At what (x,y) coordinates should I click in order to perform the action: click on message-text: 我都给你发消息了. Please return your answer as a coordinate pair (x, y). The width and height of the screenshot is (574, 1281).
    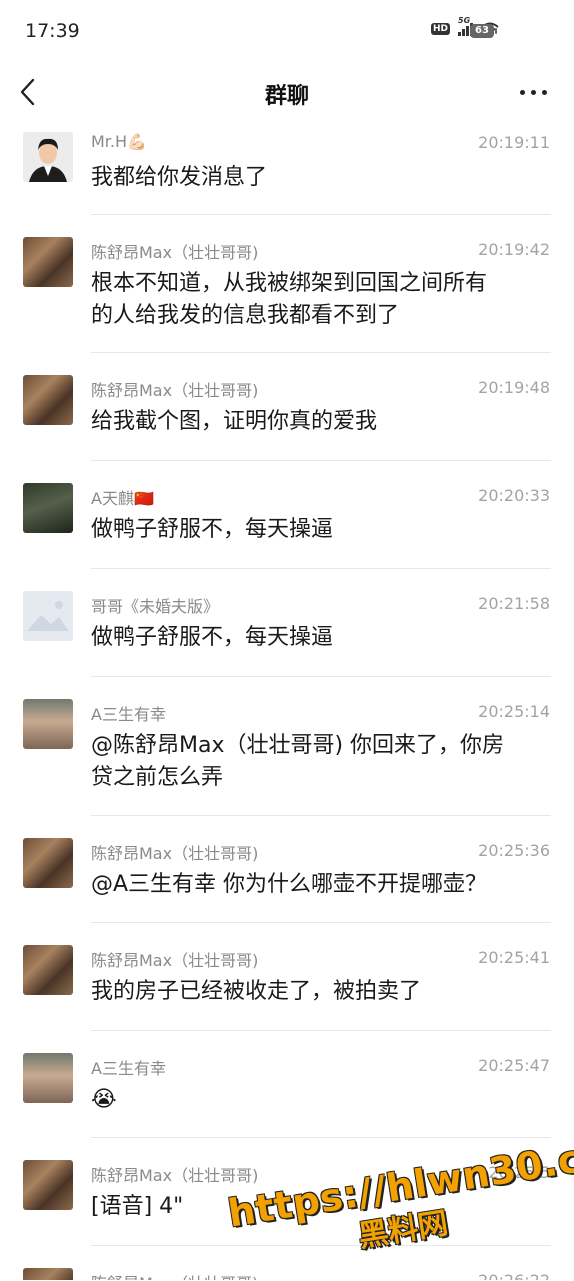
    Looking at the image, I should click on (321, 178).